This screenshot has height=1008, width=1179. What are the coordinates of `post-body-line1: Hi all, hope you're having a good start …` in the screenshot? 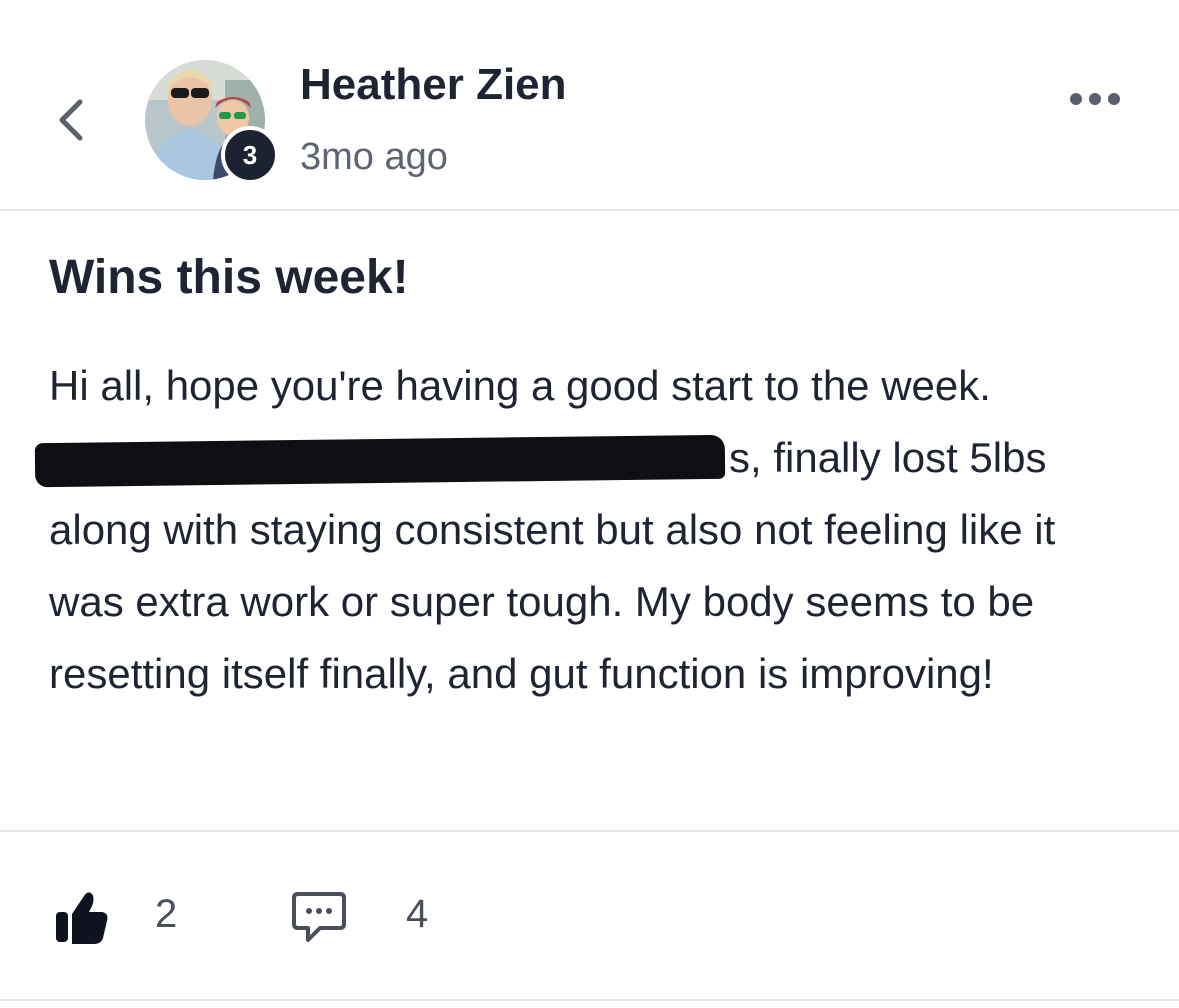 It's located at (520, 385).